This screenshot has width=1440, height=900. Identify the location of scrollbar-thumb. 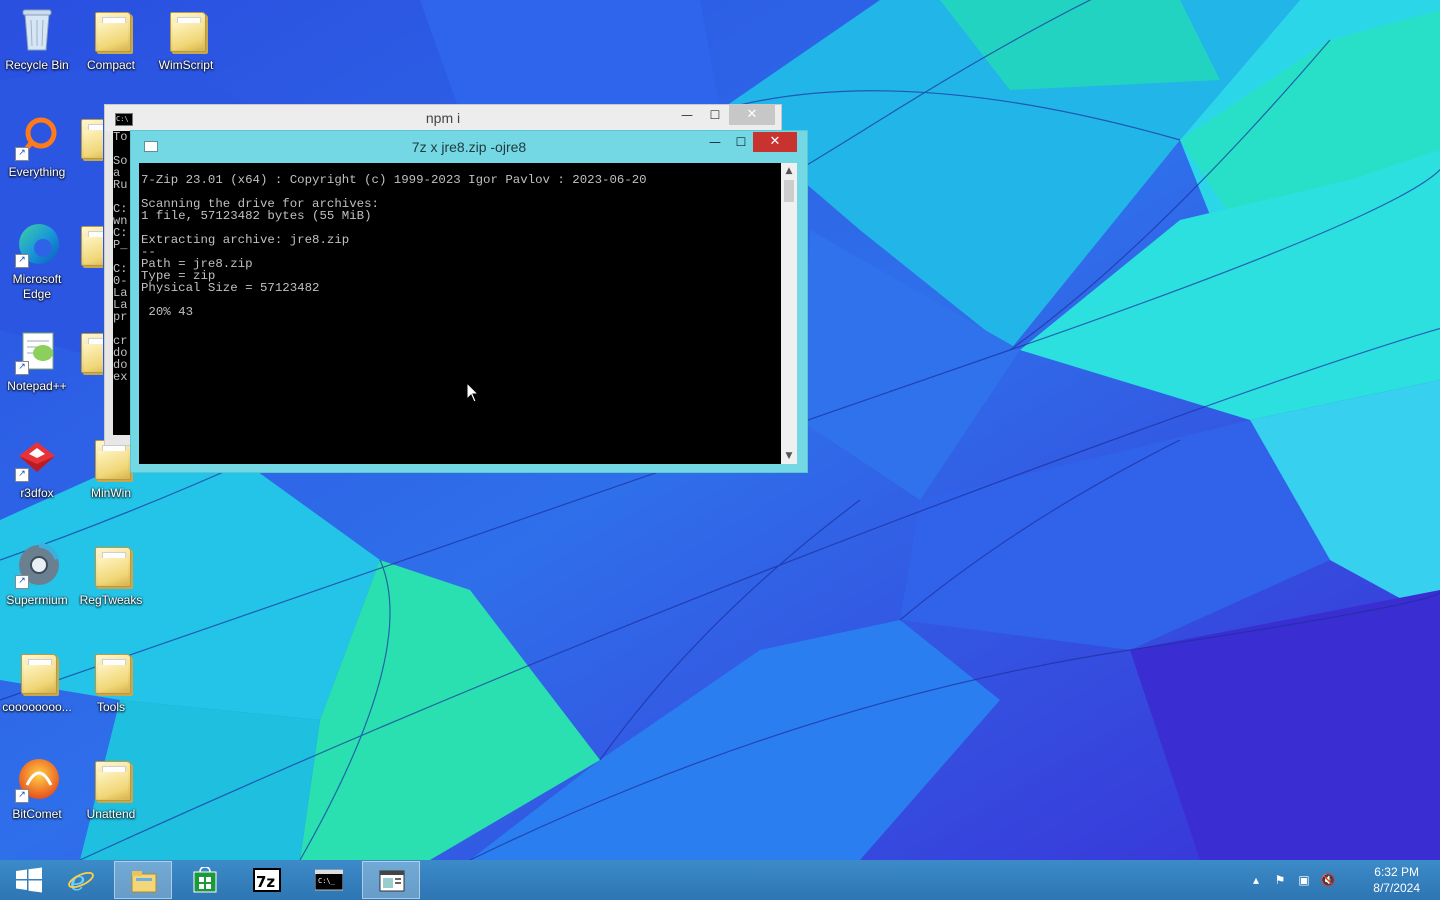
(789, 191).